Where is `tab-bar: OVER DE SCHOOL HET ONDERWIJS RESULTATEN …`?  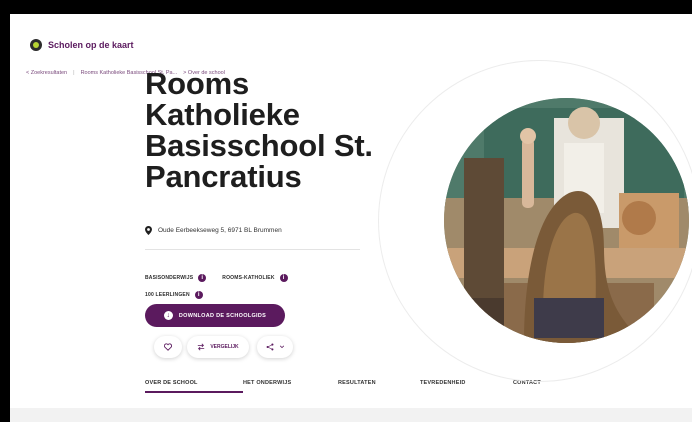
tab-bar: OVER DE SCHOOL HET ONDERWIJS RESULTATEN … is located at coordinates (343, 386).